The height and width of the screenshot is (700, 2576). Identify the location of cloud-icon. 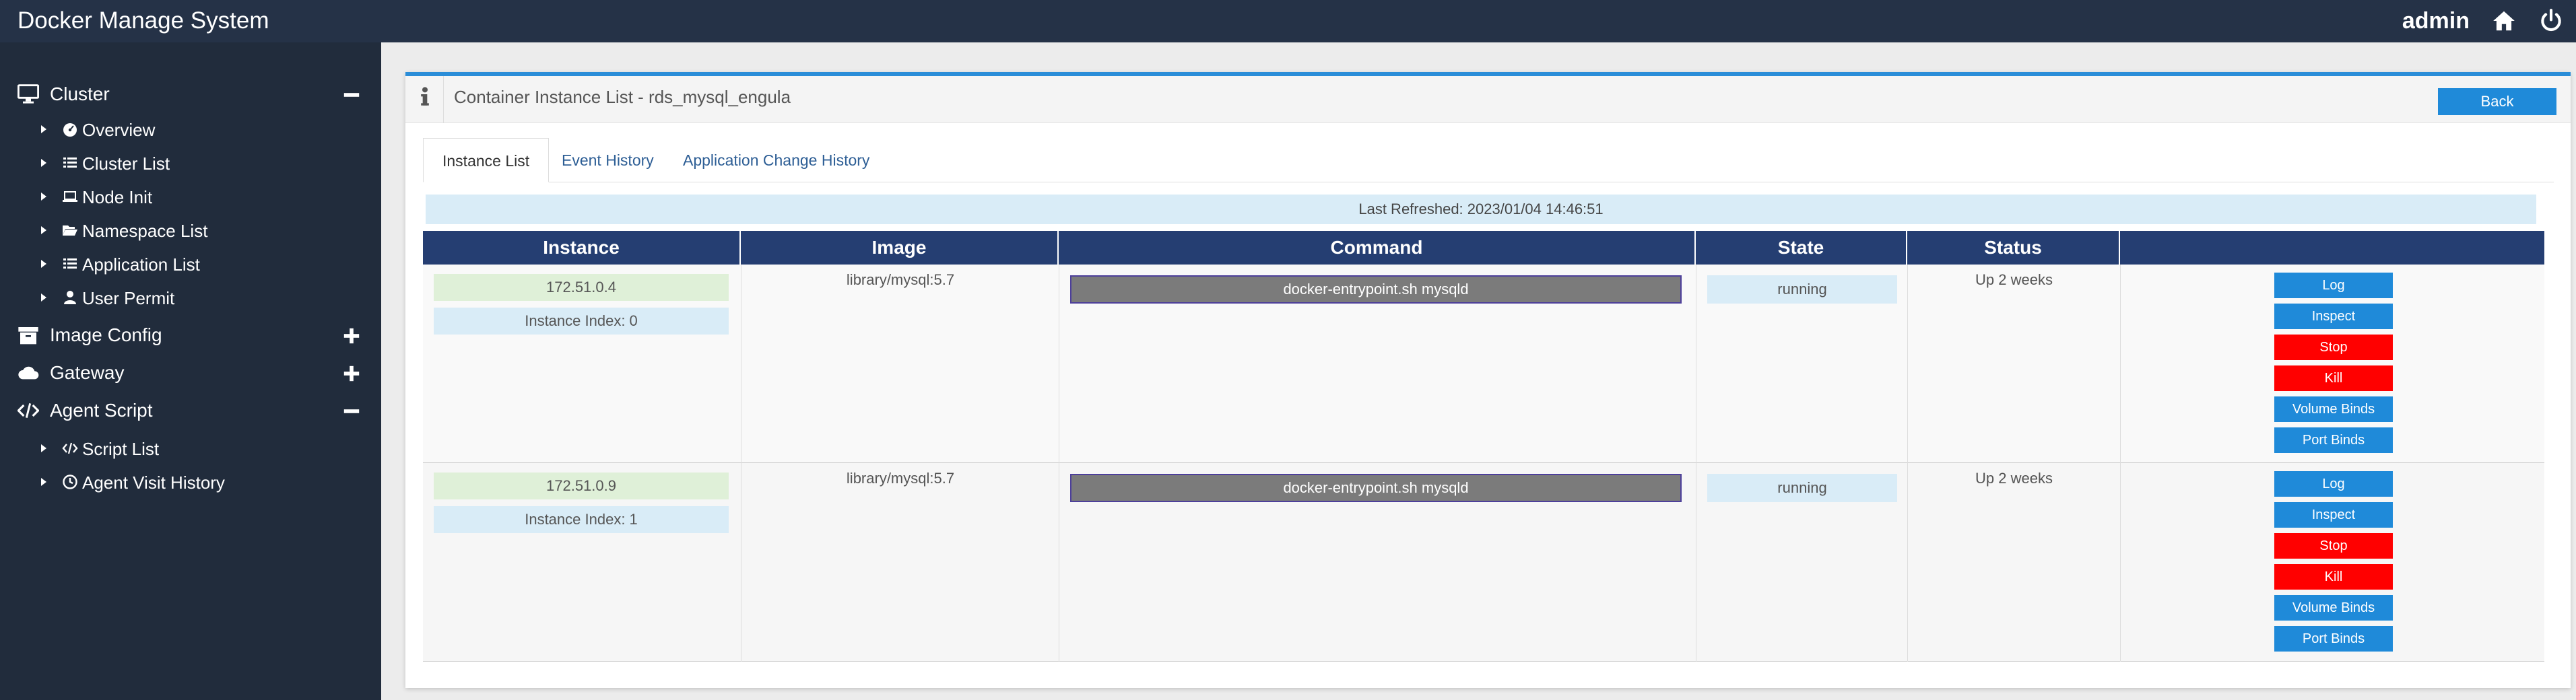
(28, 373).